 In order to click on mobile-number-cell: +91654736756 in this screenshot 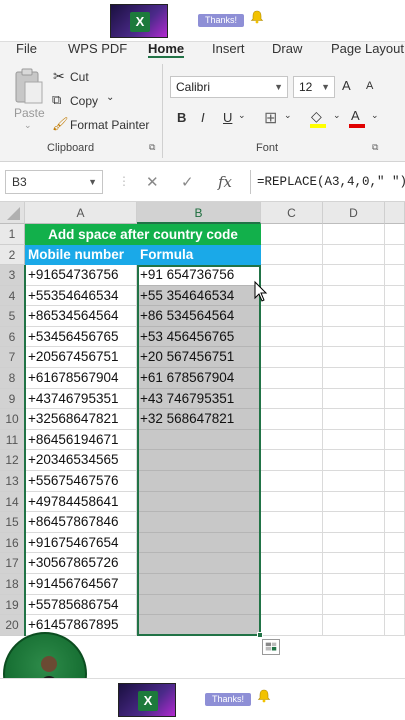, I will do `click(81, 275)`.